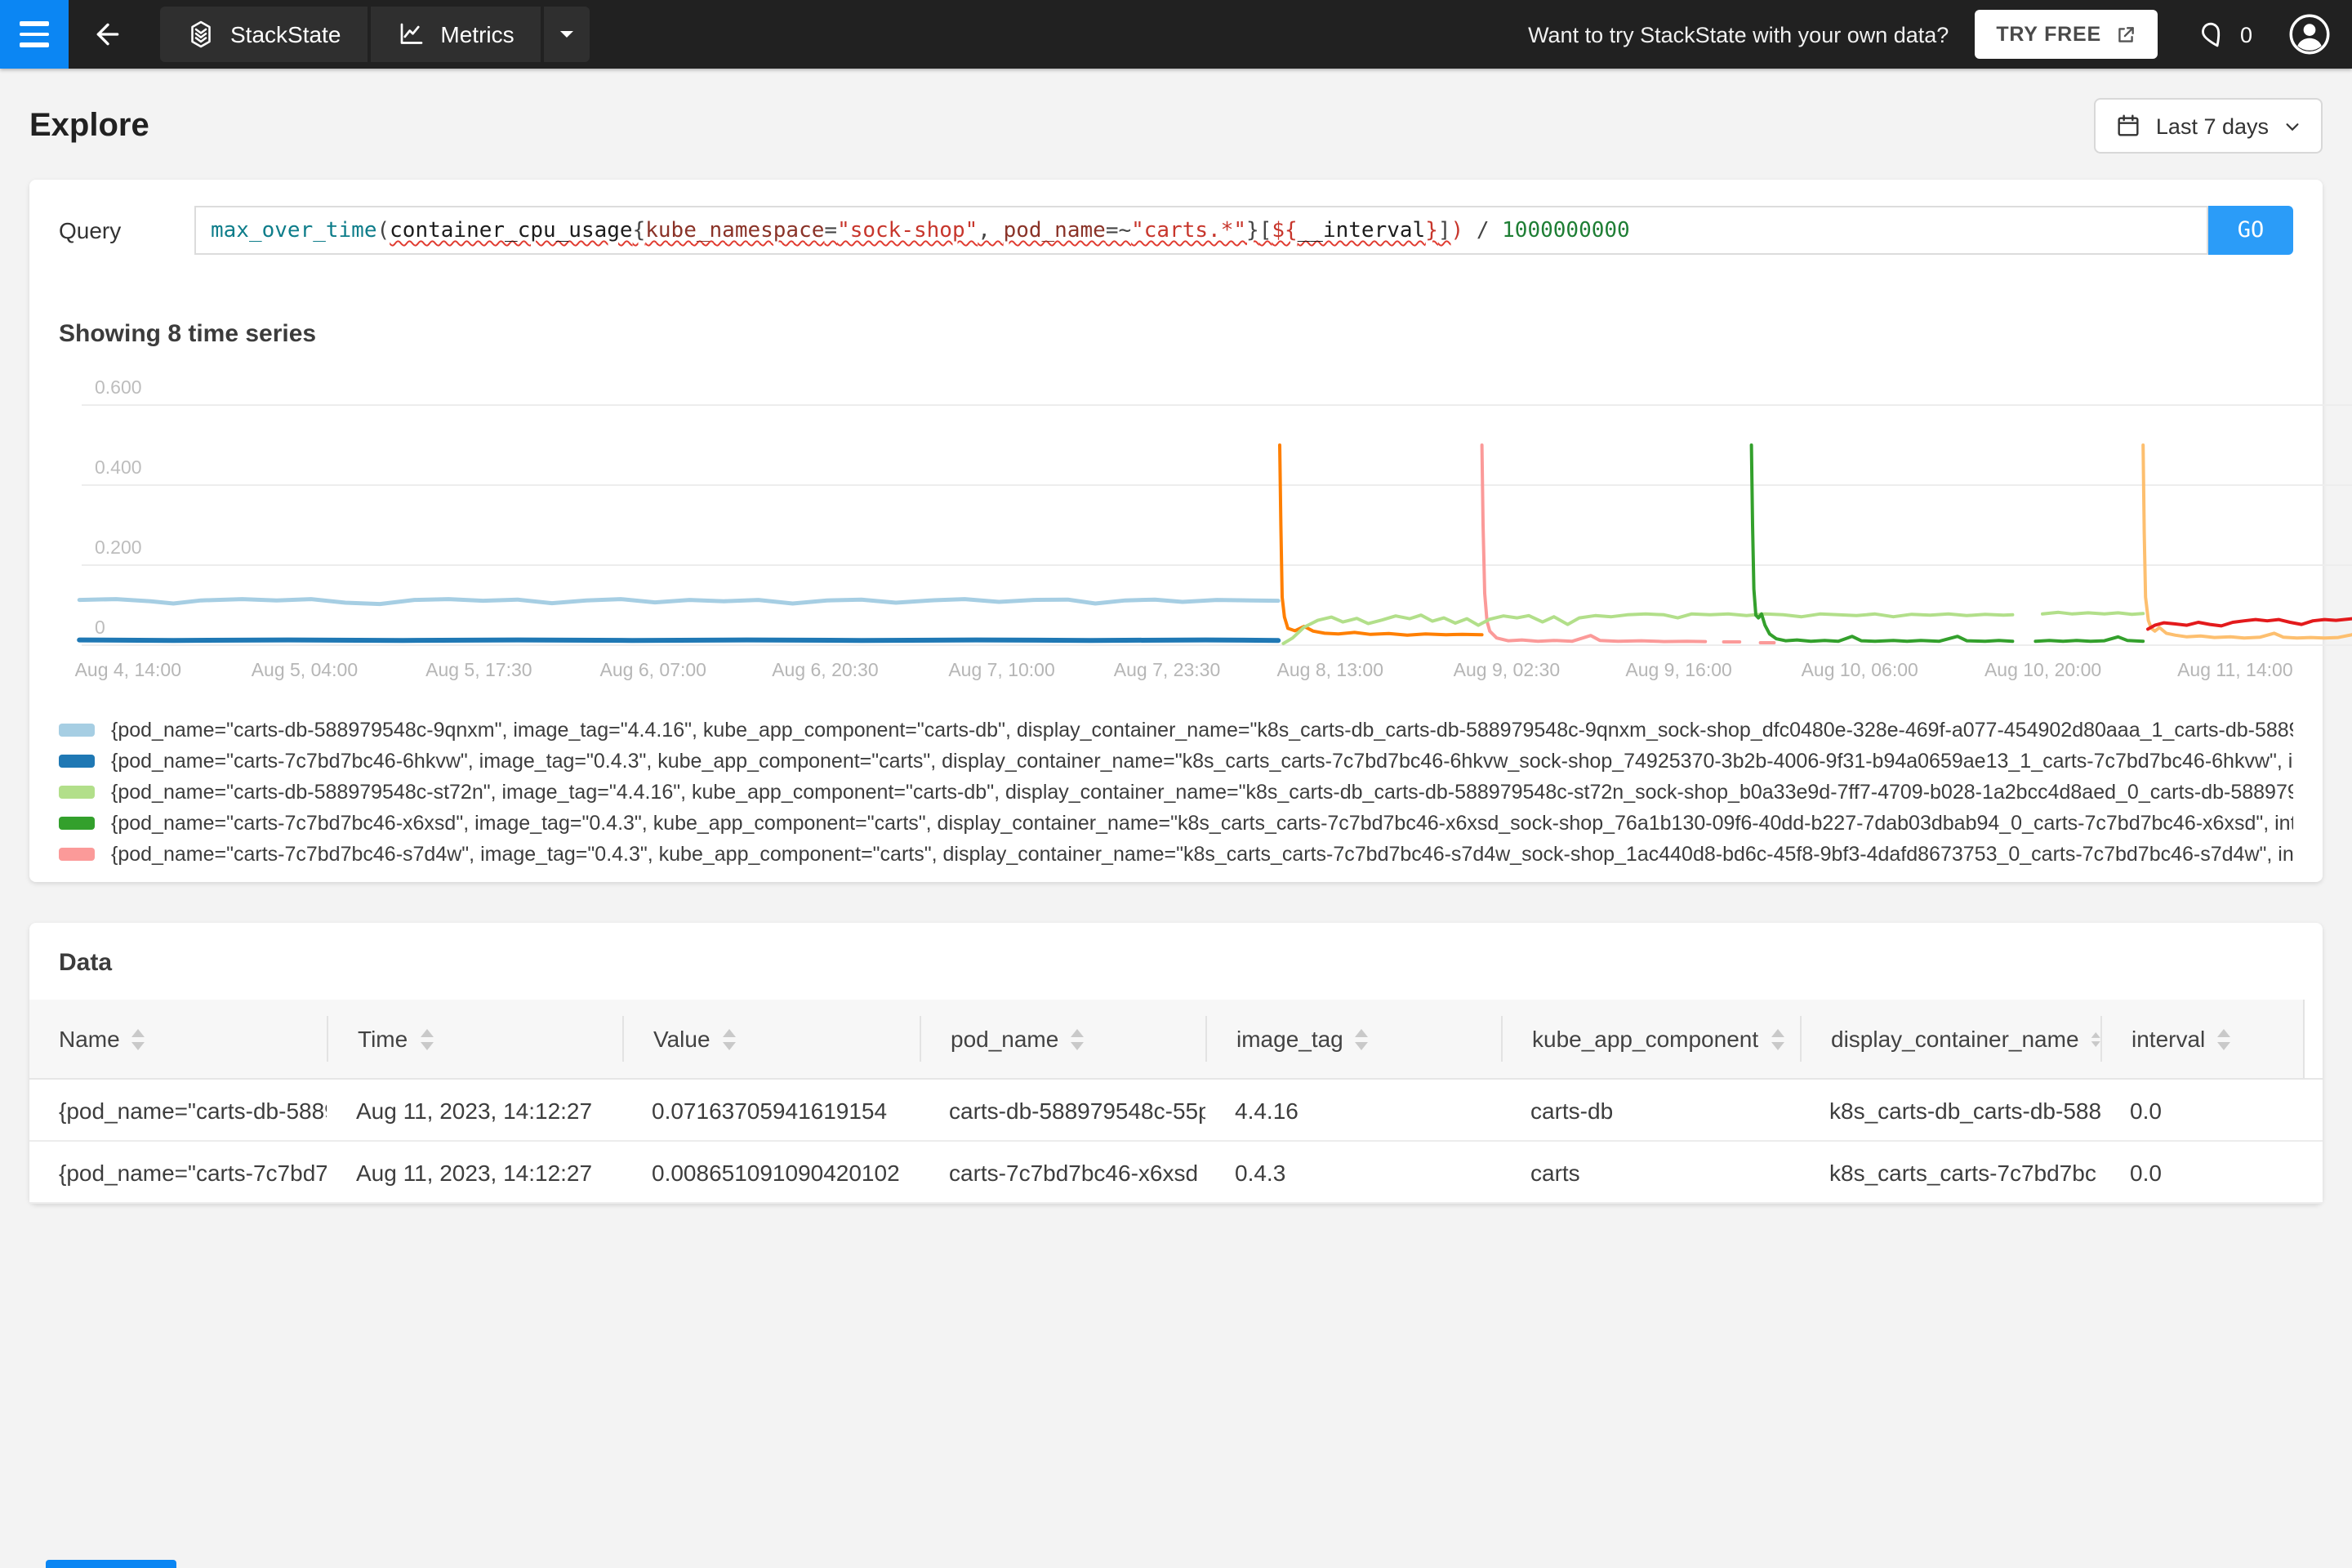 The width and height of the screenshot is (2352, 1568). Describe the element at coordinates (2066, 34) in the screenshot. I see `try-free-button: TRY FREE` at that location.